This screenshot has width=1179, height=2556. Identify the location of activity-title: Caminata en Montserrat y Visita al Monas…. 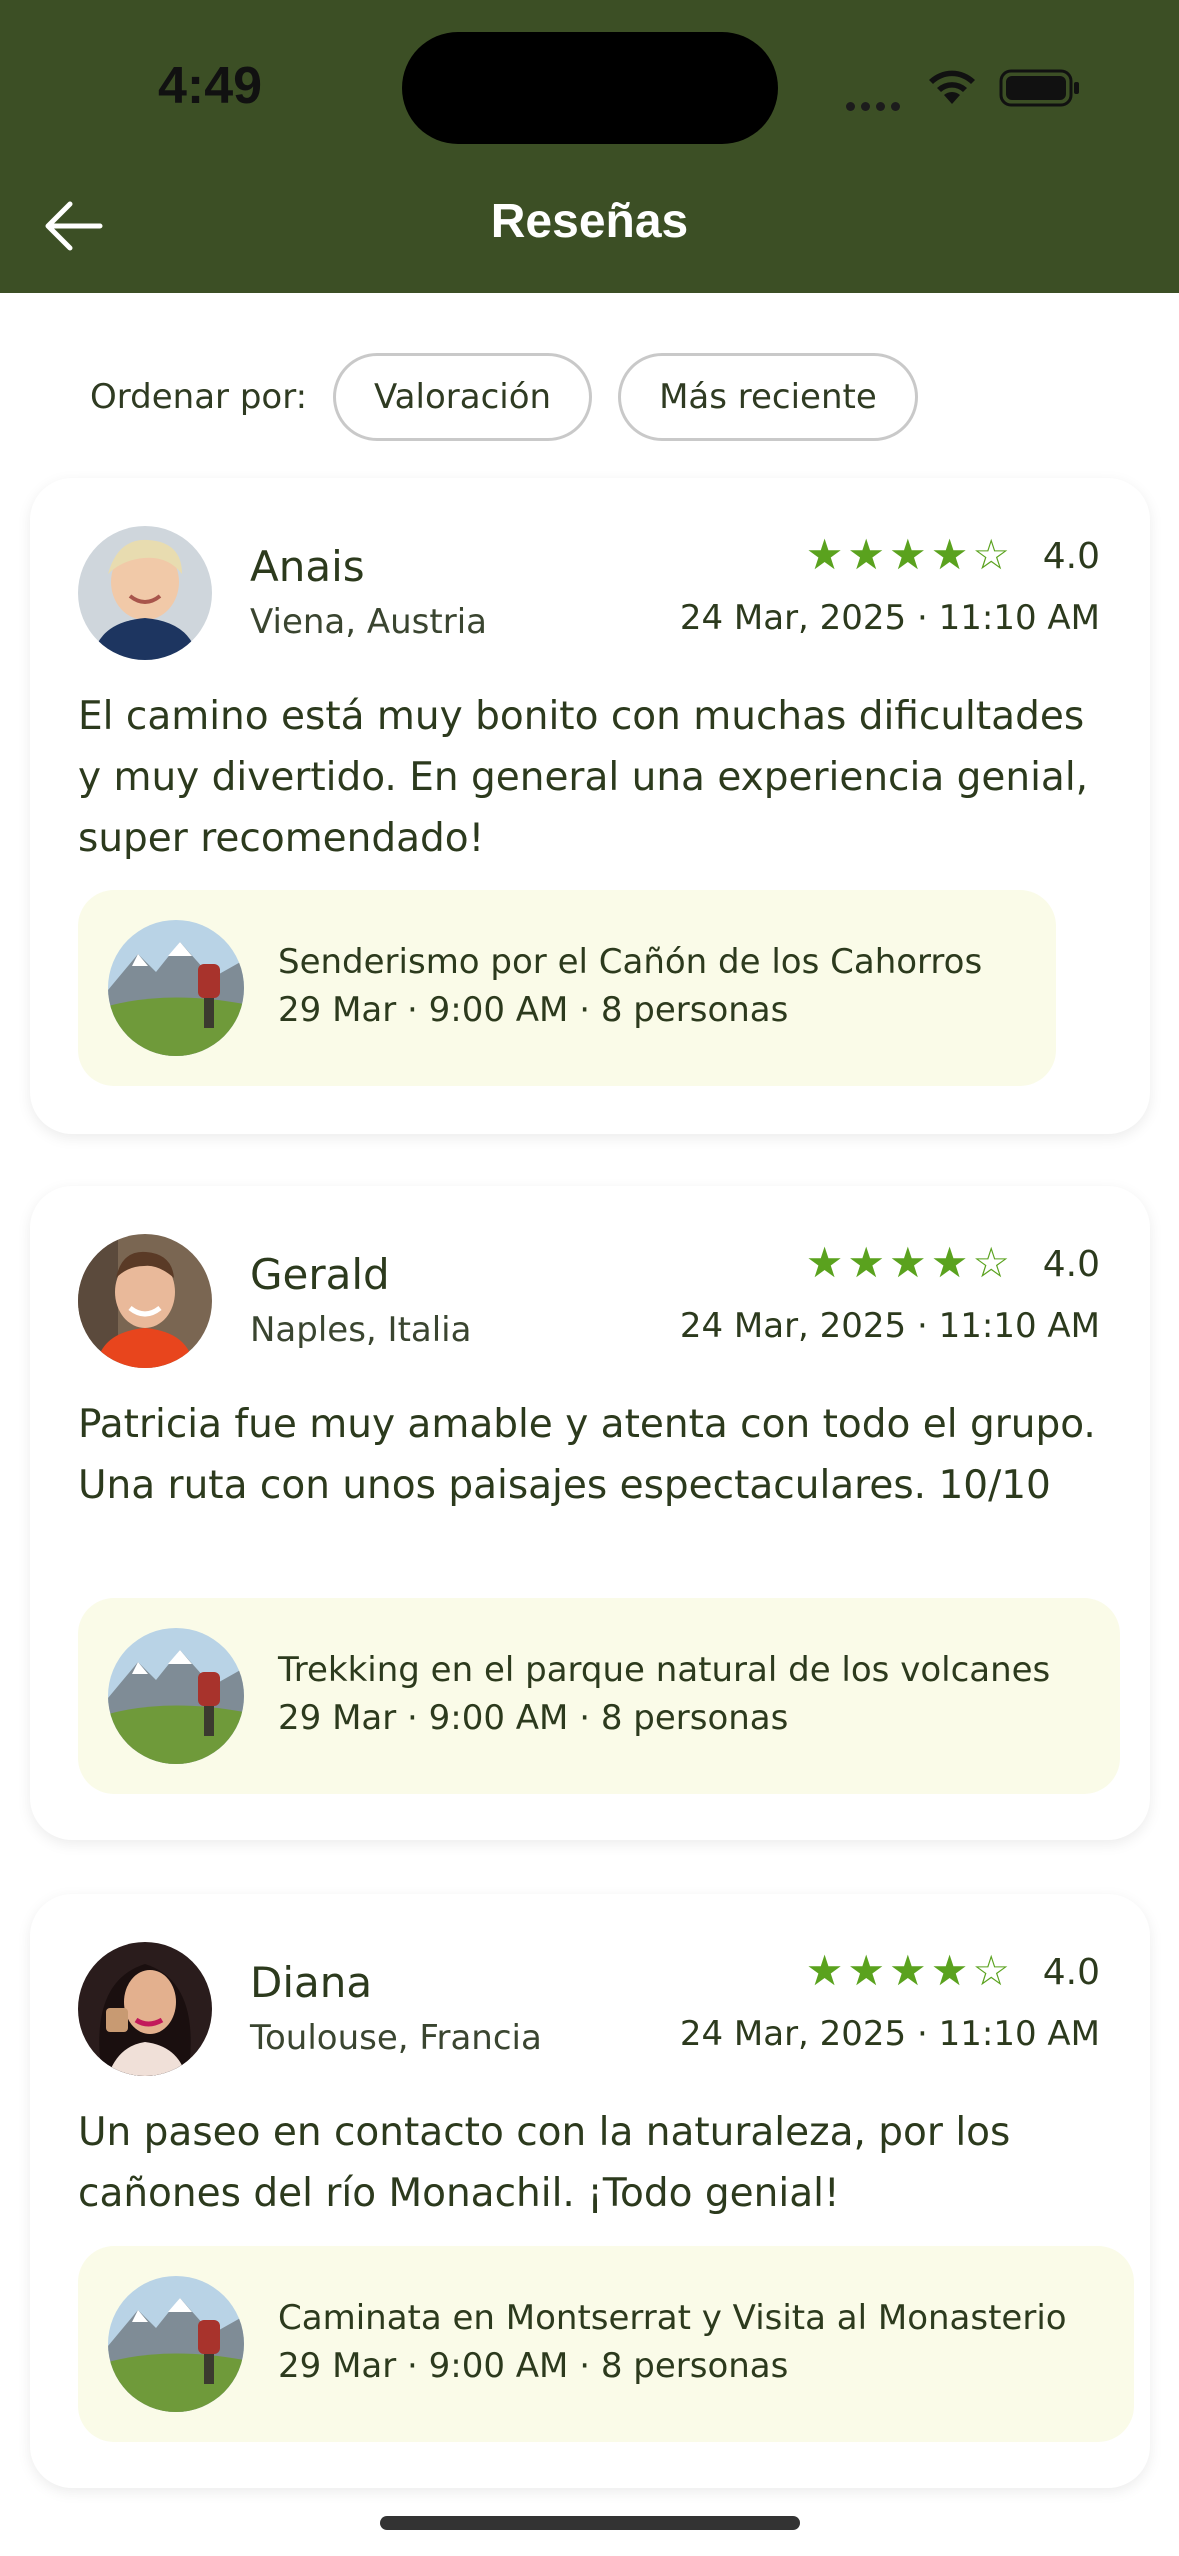
(672, 2318).